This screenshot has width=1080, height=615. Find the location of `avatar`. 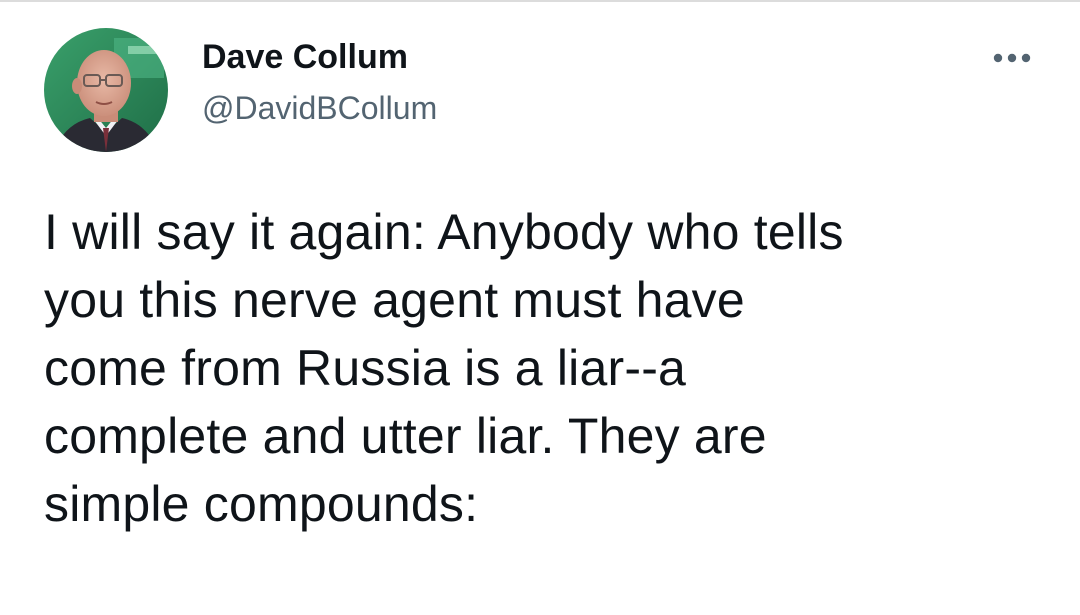

avatar is located at coordinates (106, 90).